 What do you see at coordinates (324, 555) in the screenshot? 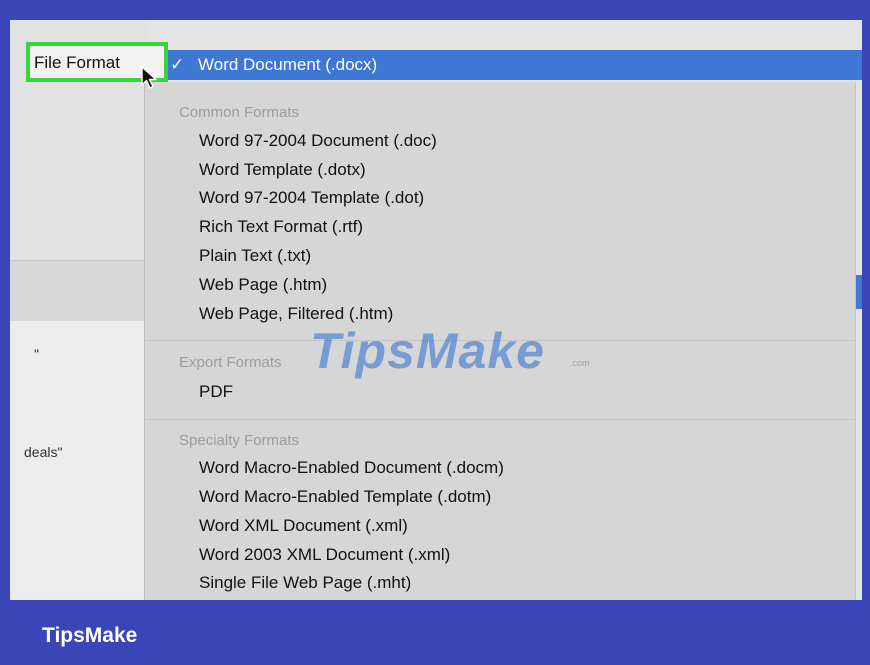
I see `menu-item-xml-2003: Word 2003 XML Document (.xml)` at bounding box center [324, 555].